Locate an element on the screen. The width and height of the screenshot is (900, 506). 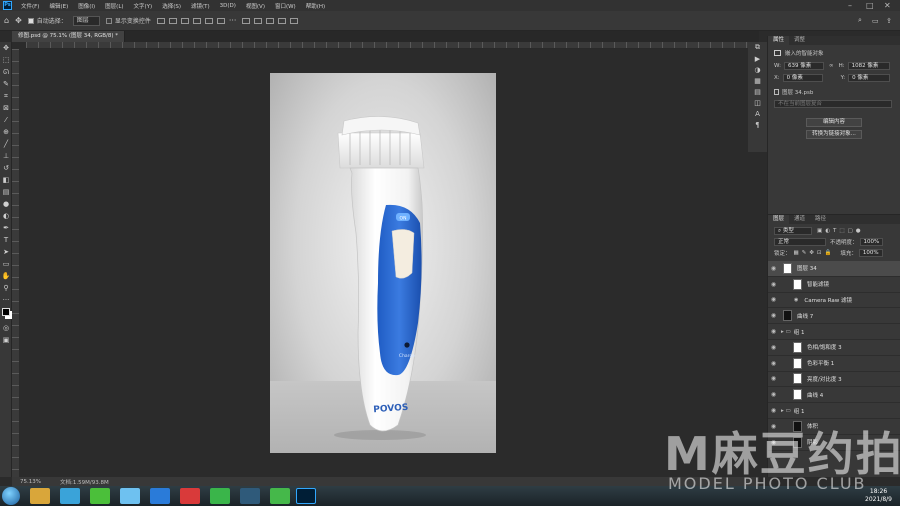
color-panel-icon: ◑ is located at coordinates (757, 69).